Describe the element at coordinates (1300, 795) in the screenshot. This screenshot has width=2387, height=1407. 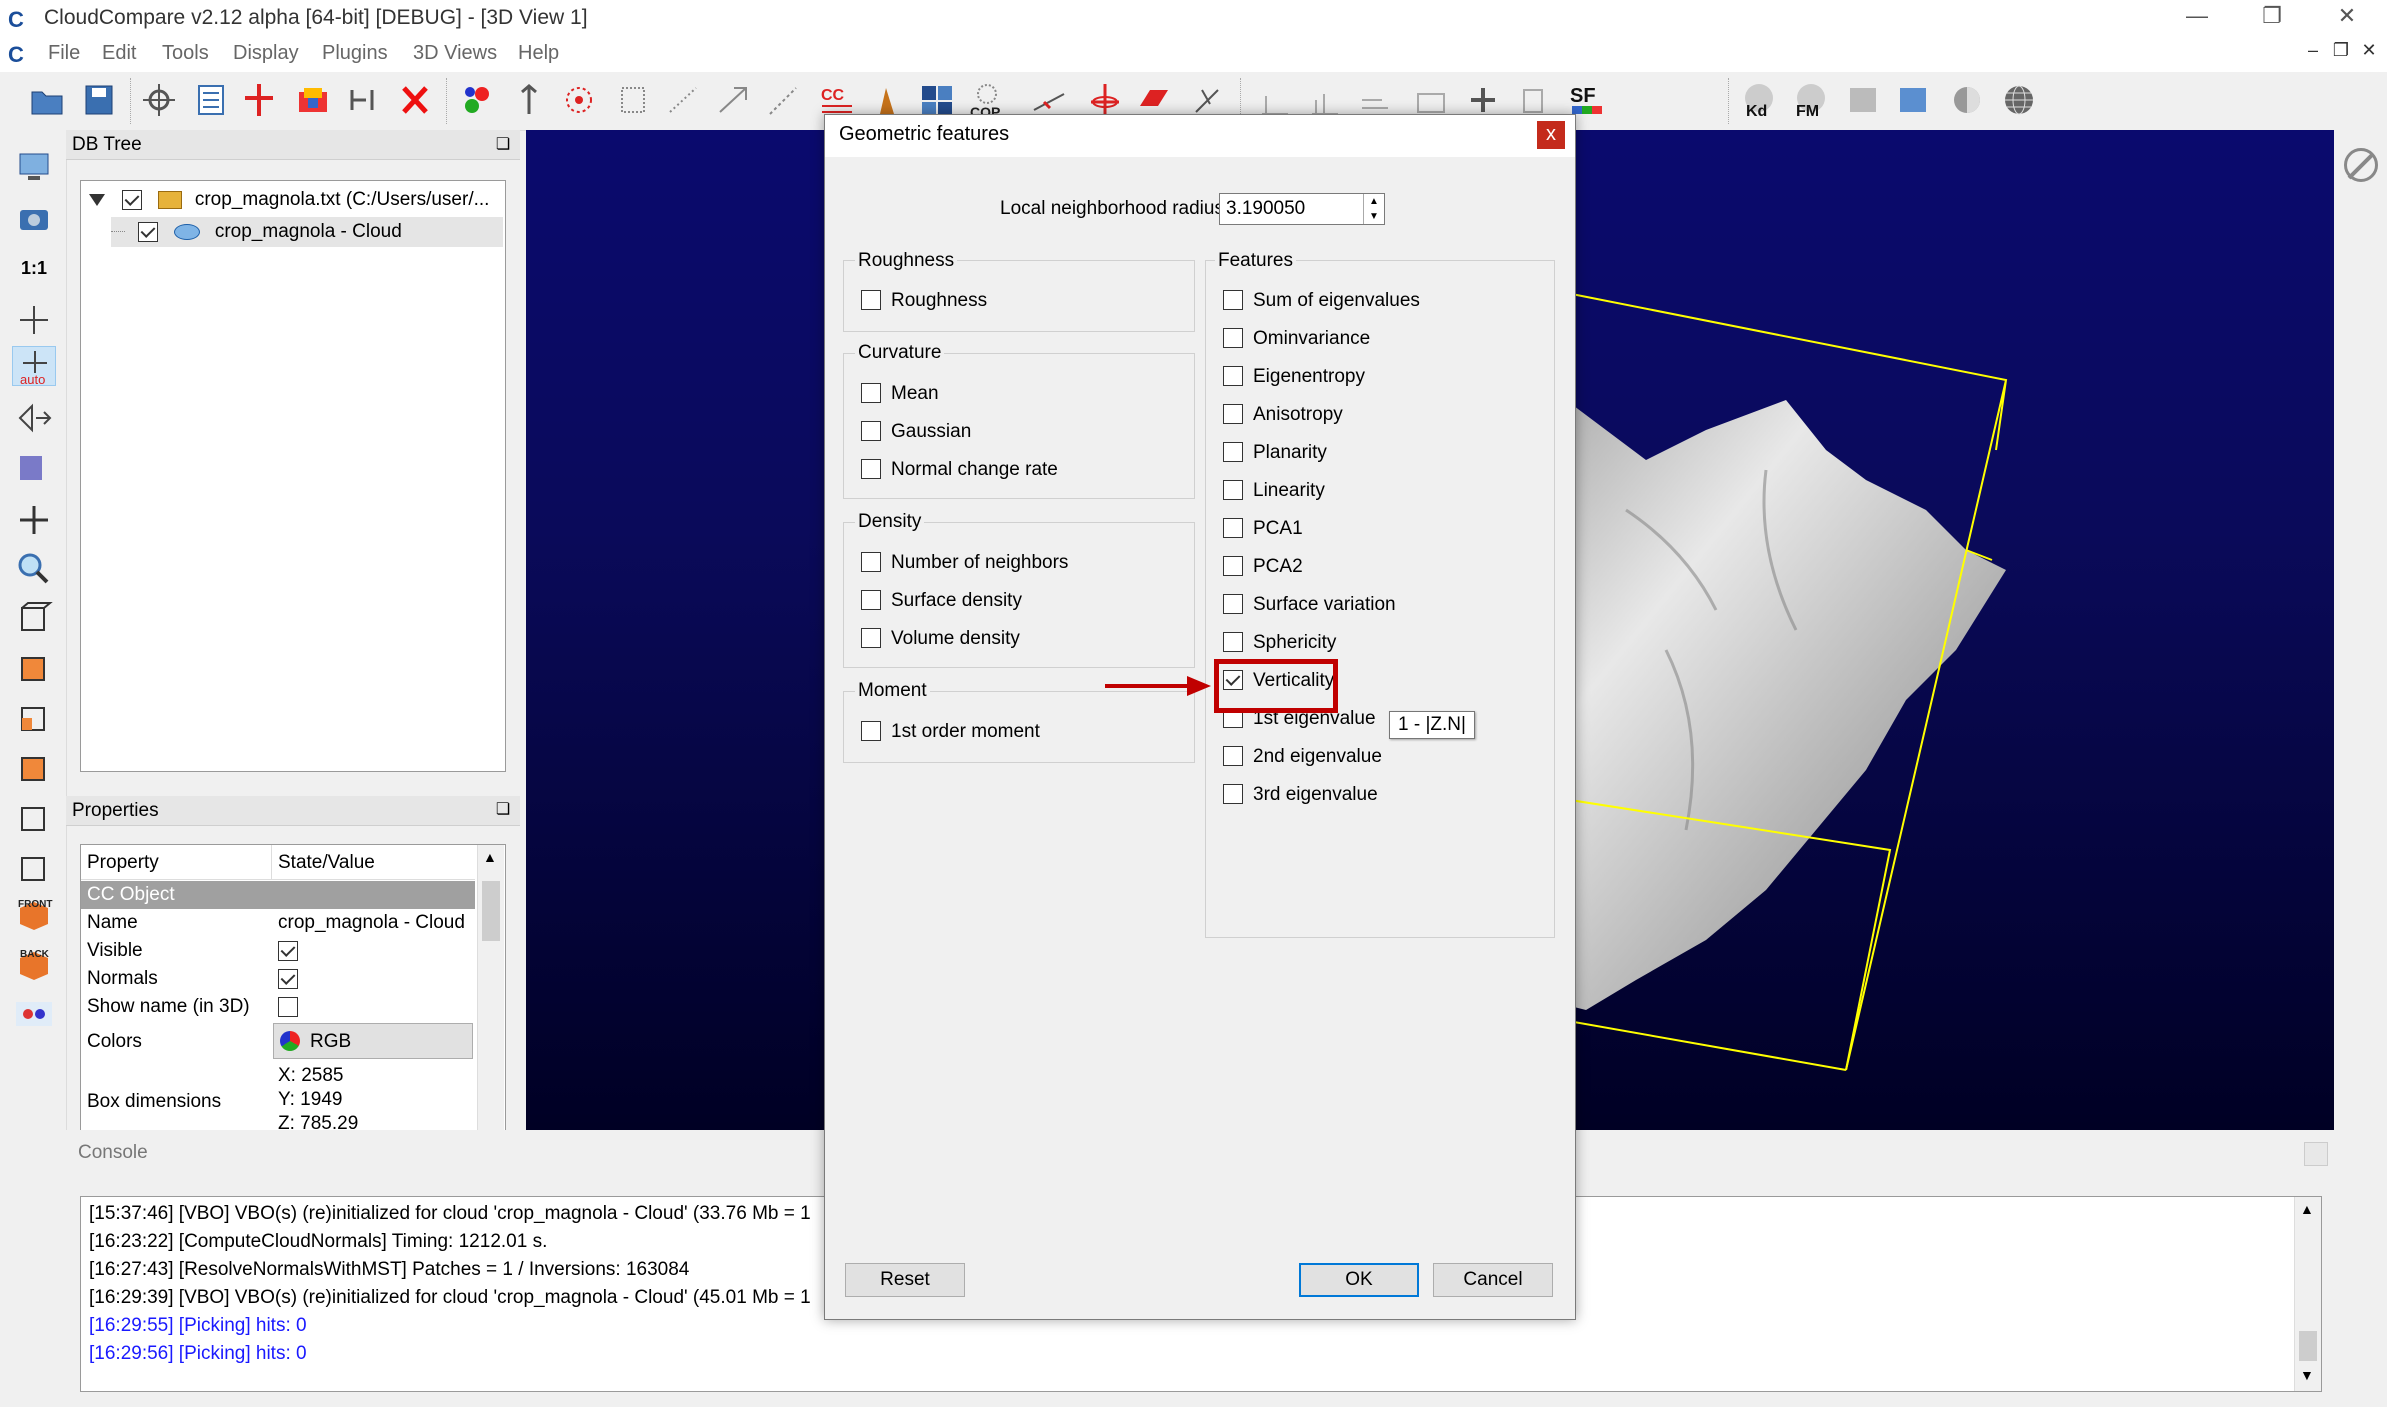
I see `third-eigenvalue-option: 3rd eigenvalue` at that location.